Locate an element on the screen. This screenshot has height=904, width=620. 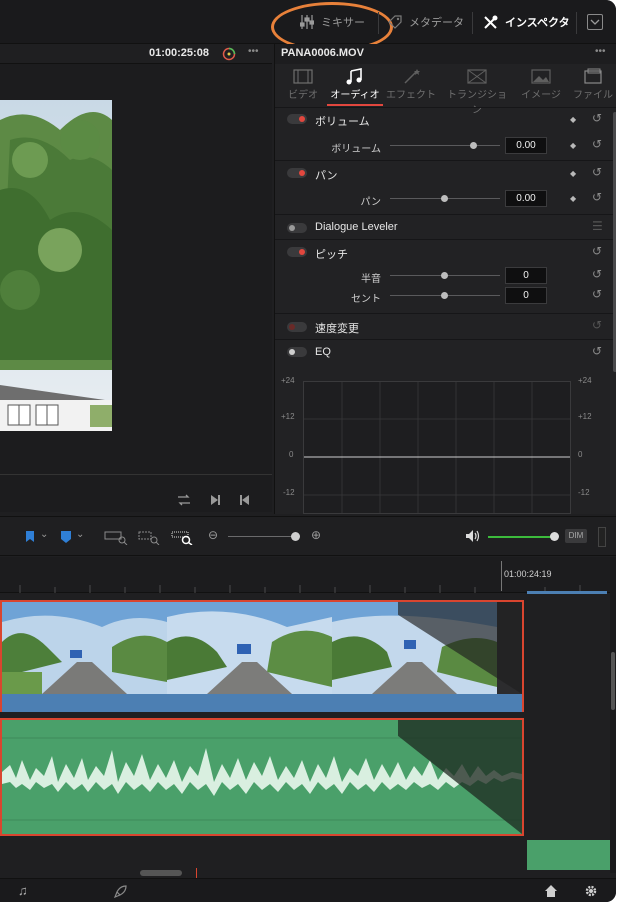
video-preview-image is located at coordinates (56, 265).